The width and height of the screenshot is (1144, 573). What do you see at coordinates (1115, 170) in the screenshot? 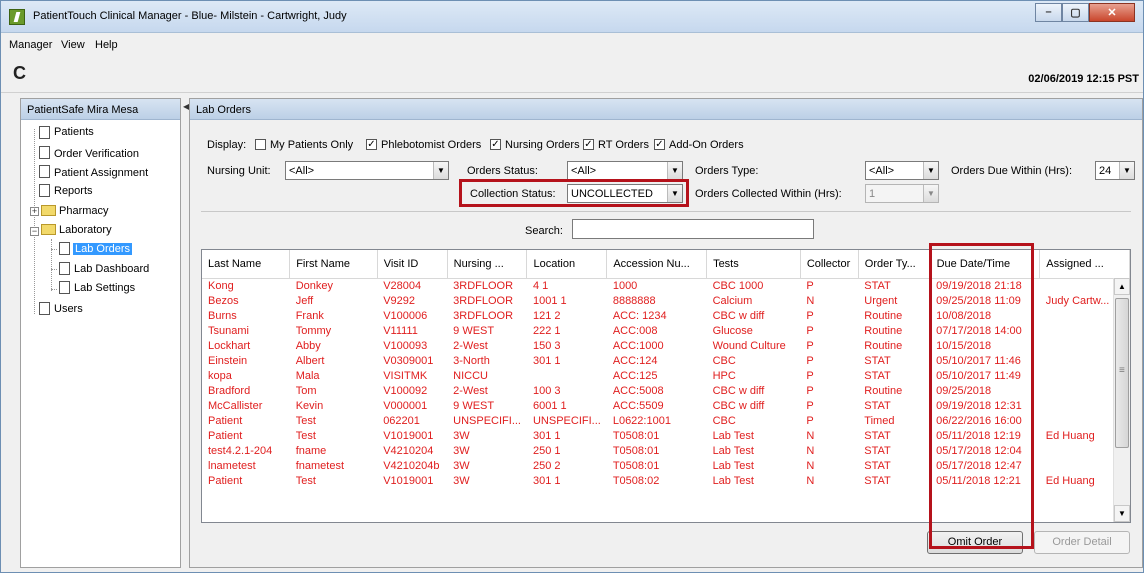
I see `orders-due-dropdown: 24 ▼` at bounding box center [1115, 170].